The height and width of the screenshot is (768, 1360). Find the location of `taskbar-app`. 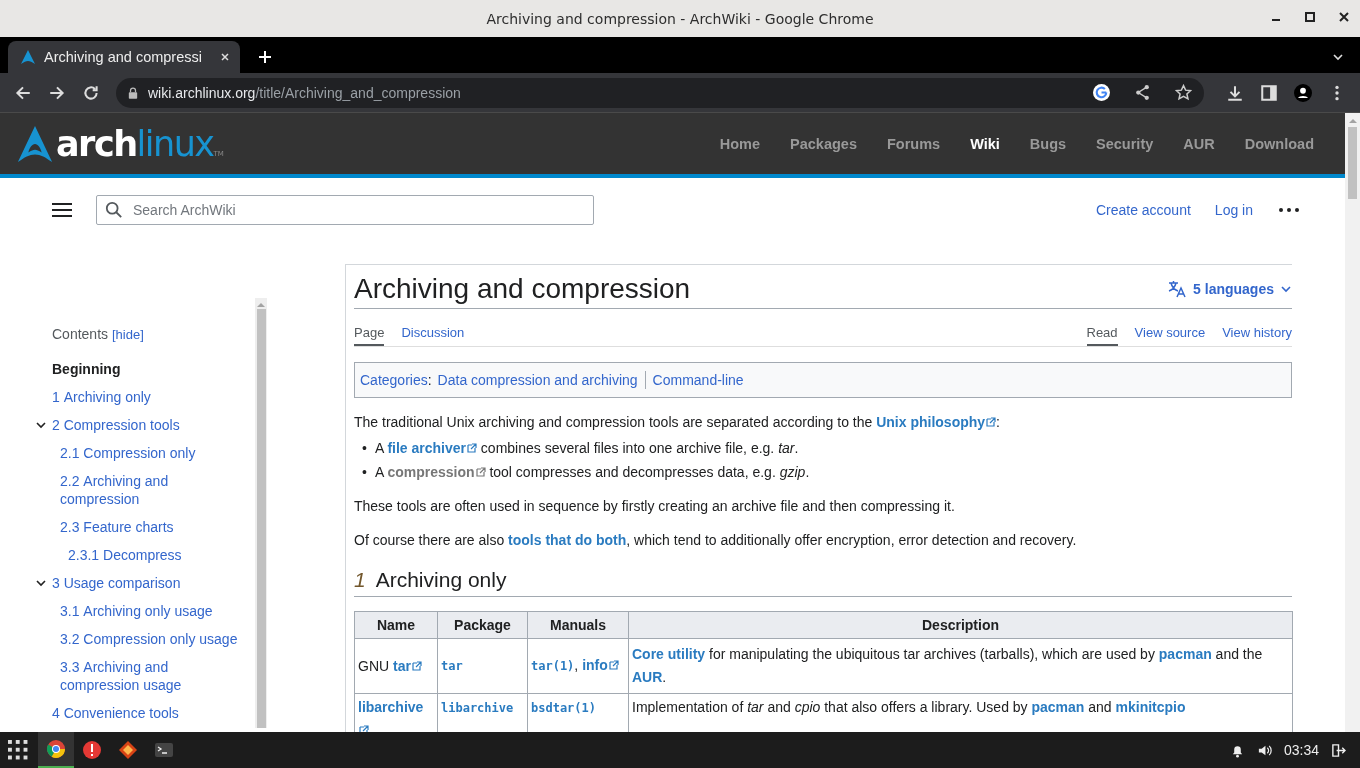

taskbar-app is located at coordinates (56, 750).